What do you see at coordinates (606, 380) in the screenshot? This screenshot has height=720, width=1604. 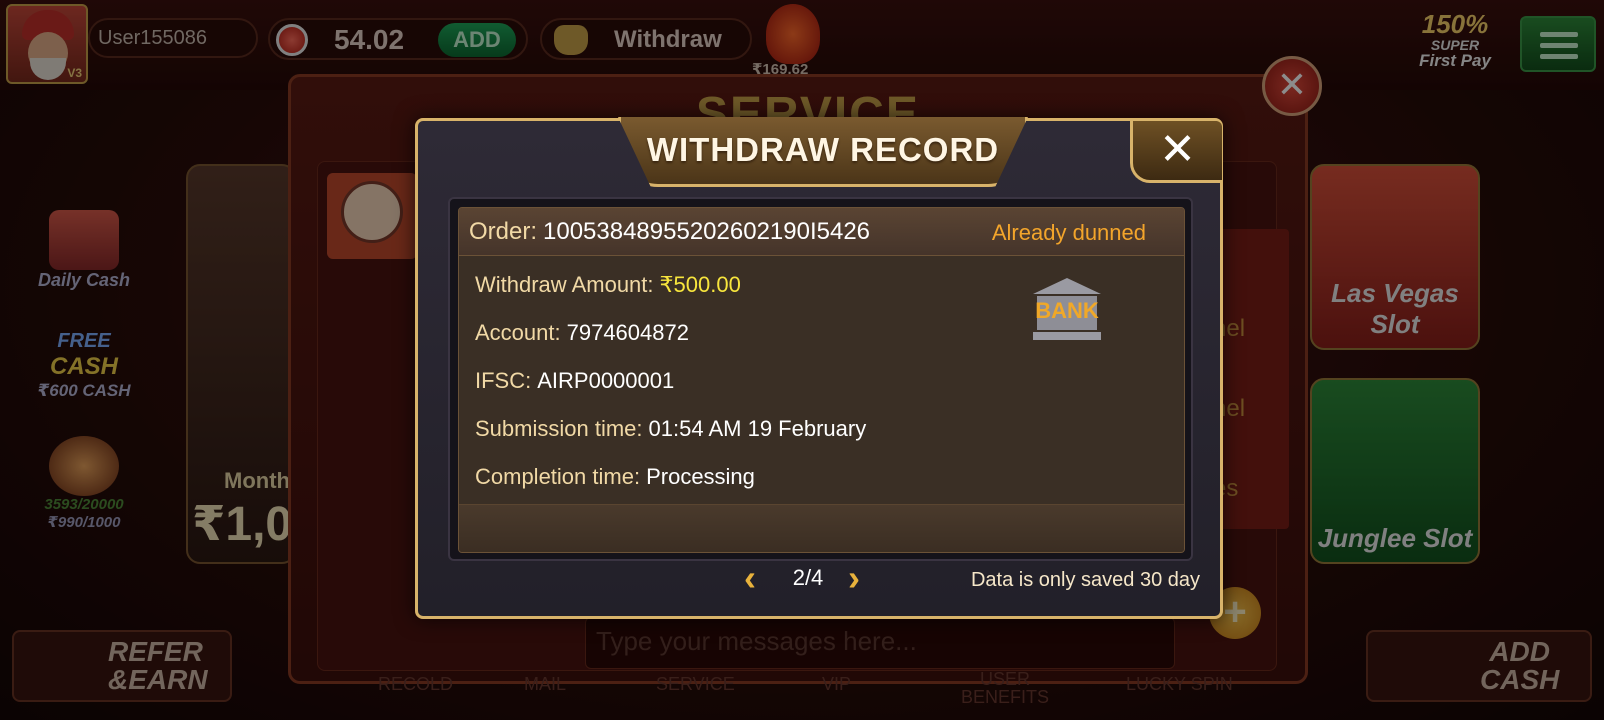 I see `ifsc-value: AIRP0000001` at bounding box center [606, 380].